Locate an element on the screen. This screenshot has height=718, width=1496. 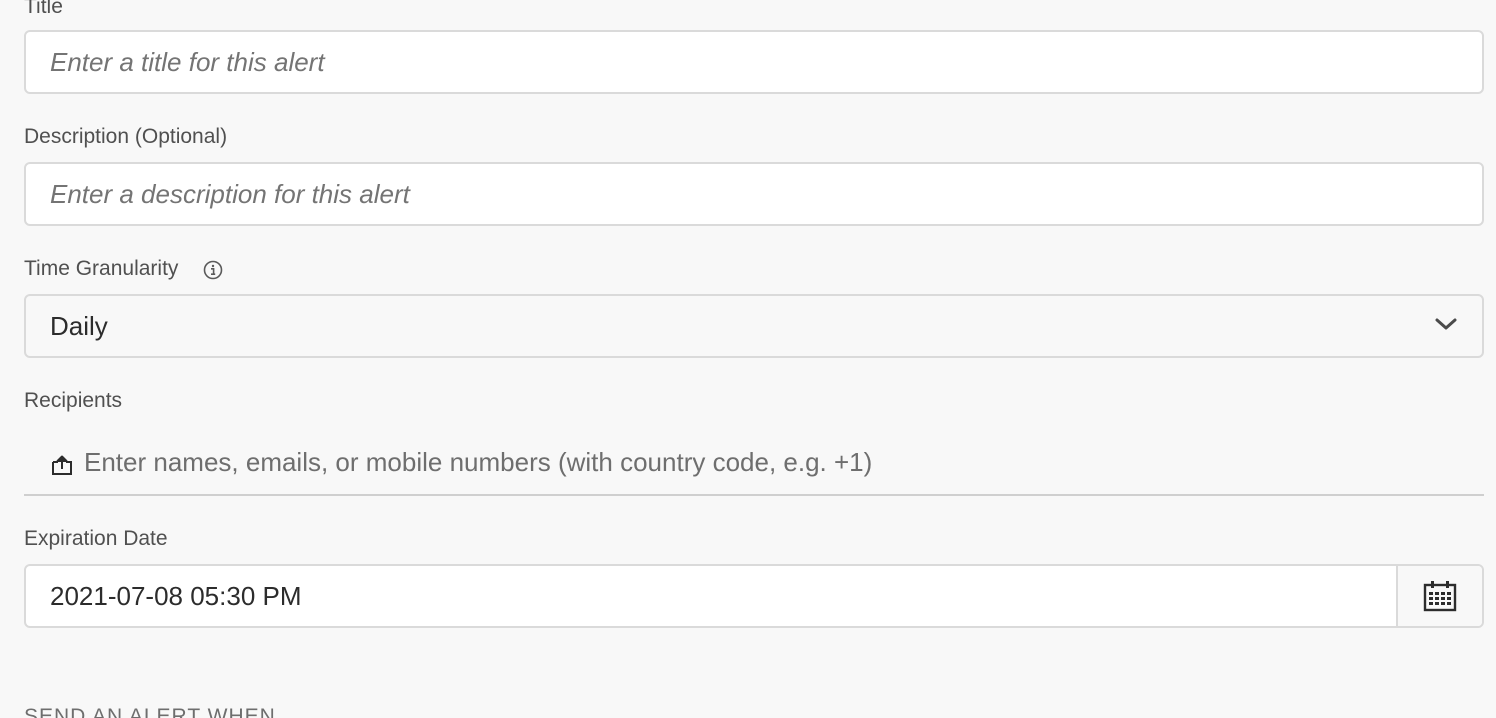
send-alert-when-heading: SEND AN ALERT WHEN is located at coordinates (150, 711).